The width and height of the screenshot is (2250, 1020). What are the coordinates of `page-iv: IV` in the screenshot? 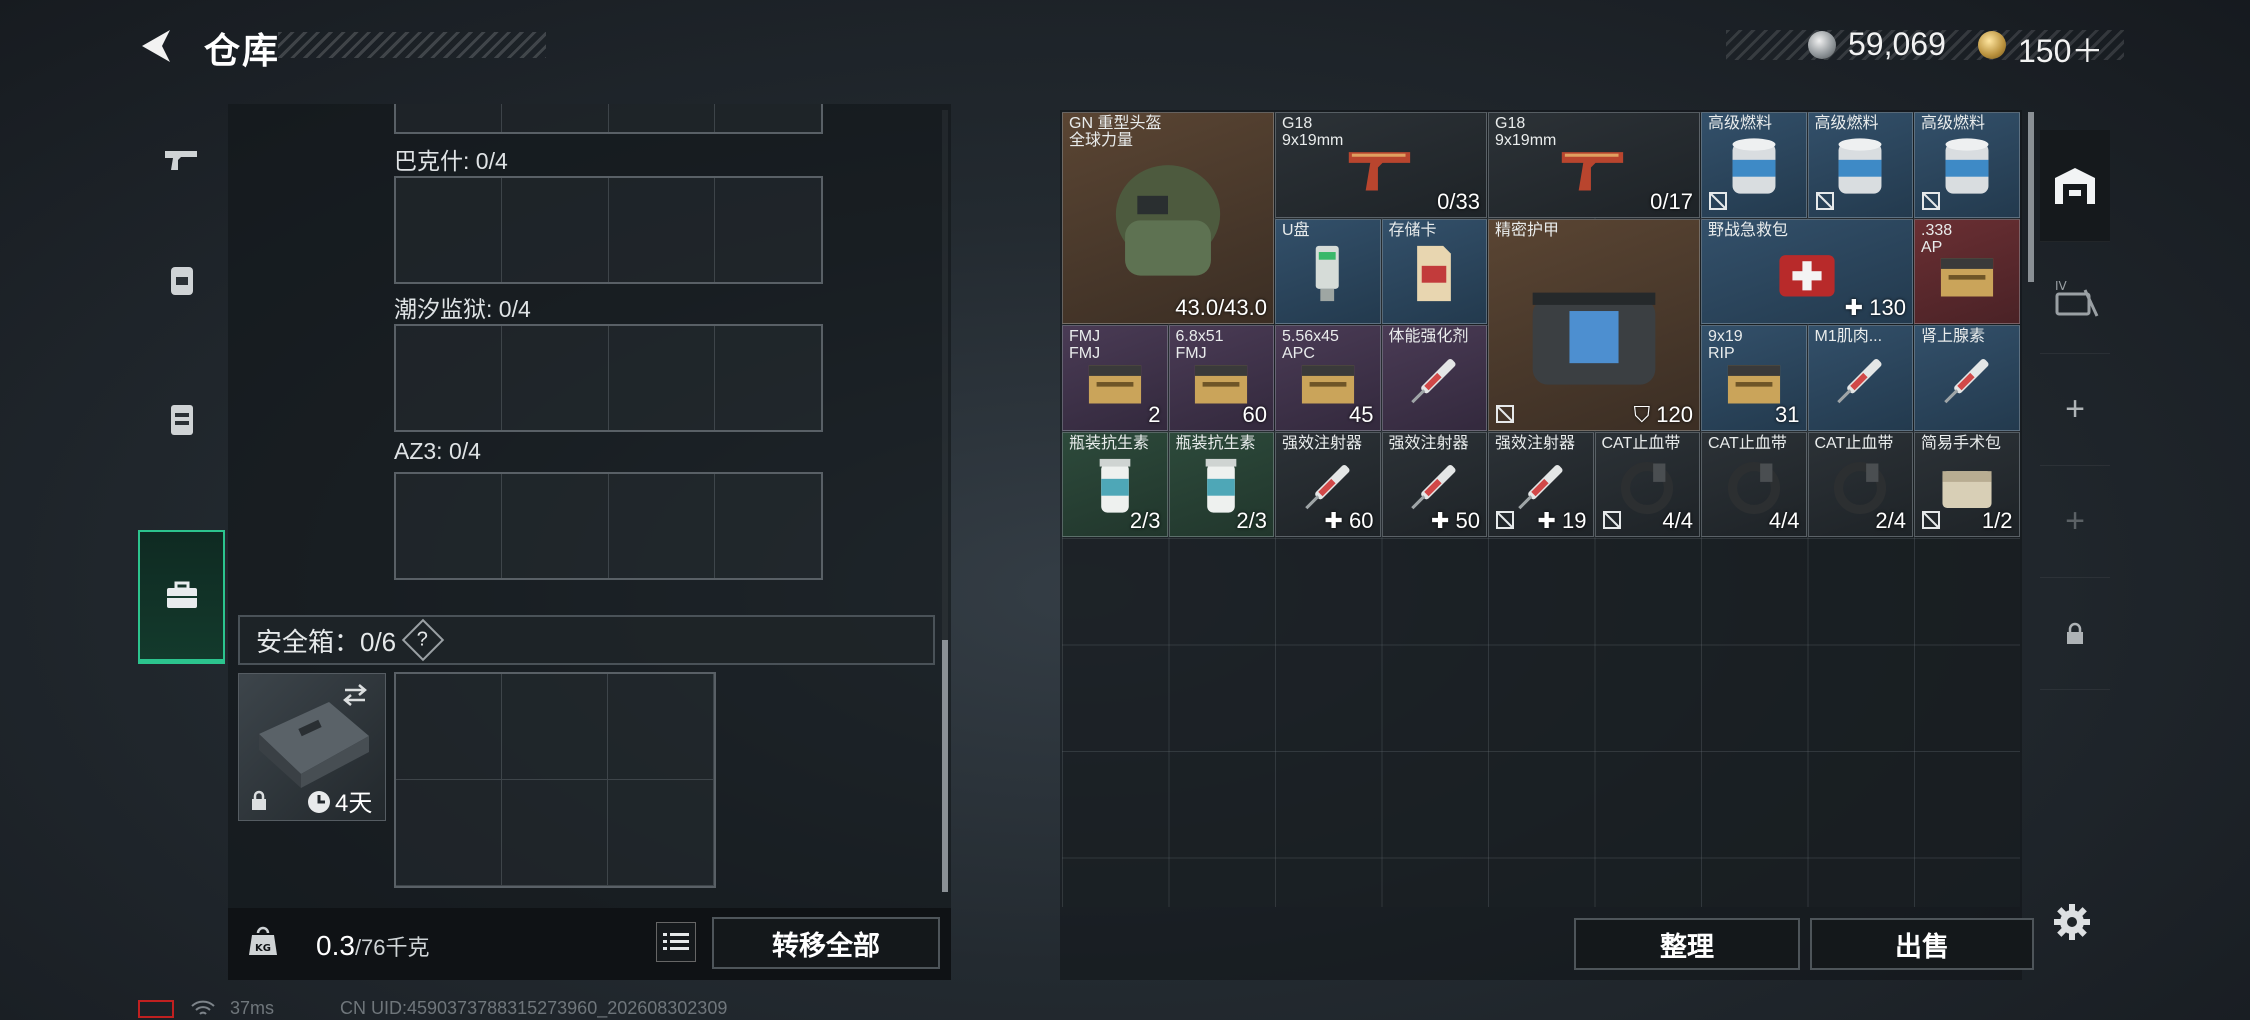 It's located at (2075, 298).